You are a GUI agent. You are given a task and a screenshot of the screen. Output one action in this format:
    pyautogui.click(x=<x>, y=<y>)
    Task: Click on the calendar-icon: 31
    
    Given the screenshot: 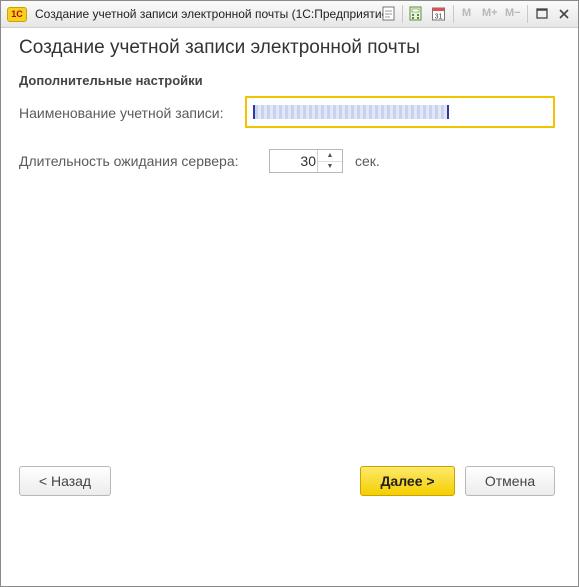 What is the action you would take?
    pyautogui.click(x=438, y=13)
    